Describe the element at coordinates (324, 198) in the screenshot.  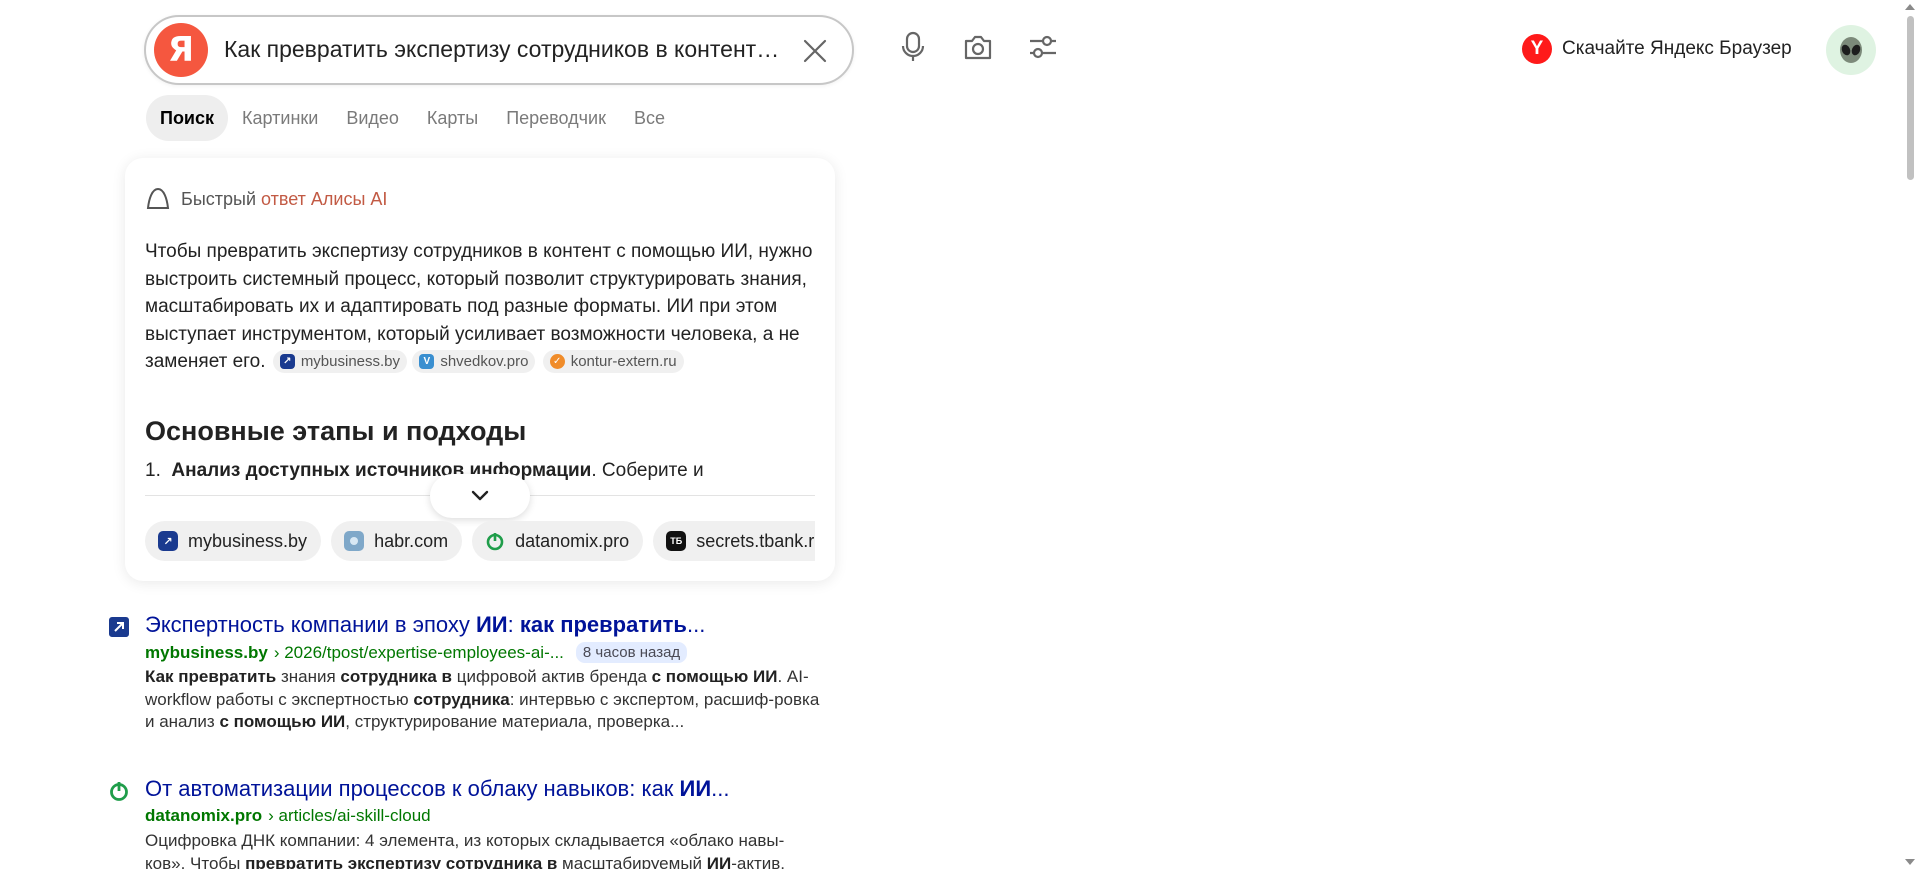
I see `alice-header-accent: ответ Алисы AI` at that location.